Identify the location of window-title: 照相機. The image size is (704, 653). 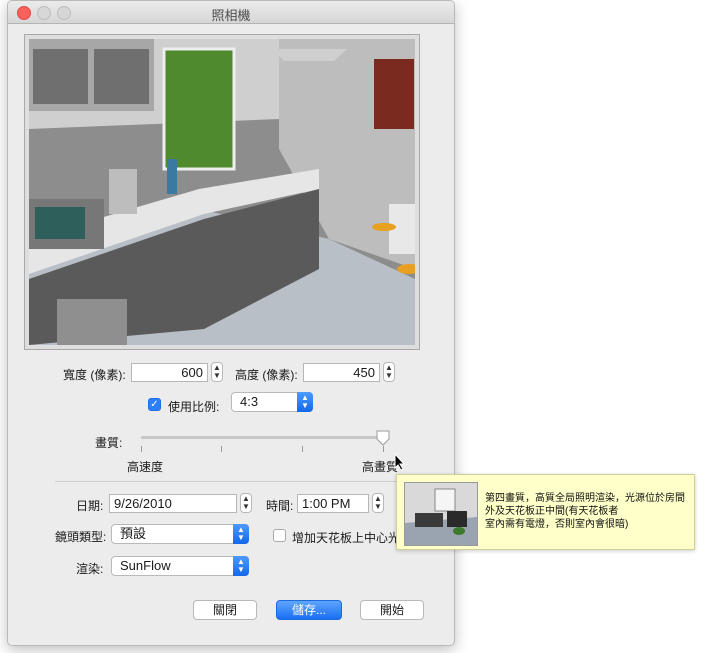
(231, 15).